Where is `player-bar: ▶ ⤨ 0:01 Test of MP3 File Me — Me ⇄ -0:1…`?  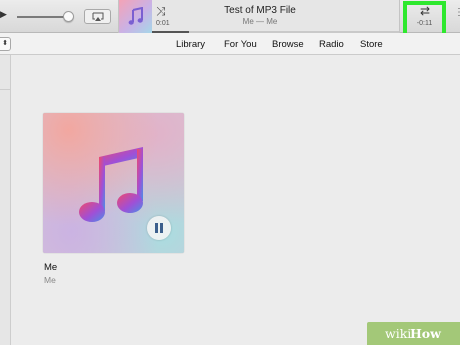
player-bar: ▶ ⤨ 0:01 Test of MP3 File Me — Me ⇄ -0:1… is located at coordinates (230, 16).